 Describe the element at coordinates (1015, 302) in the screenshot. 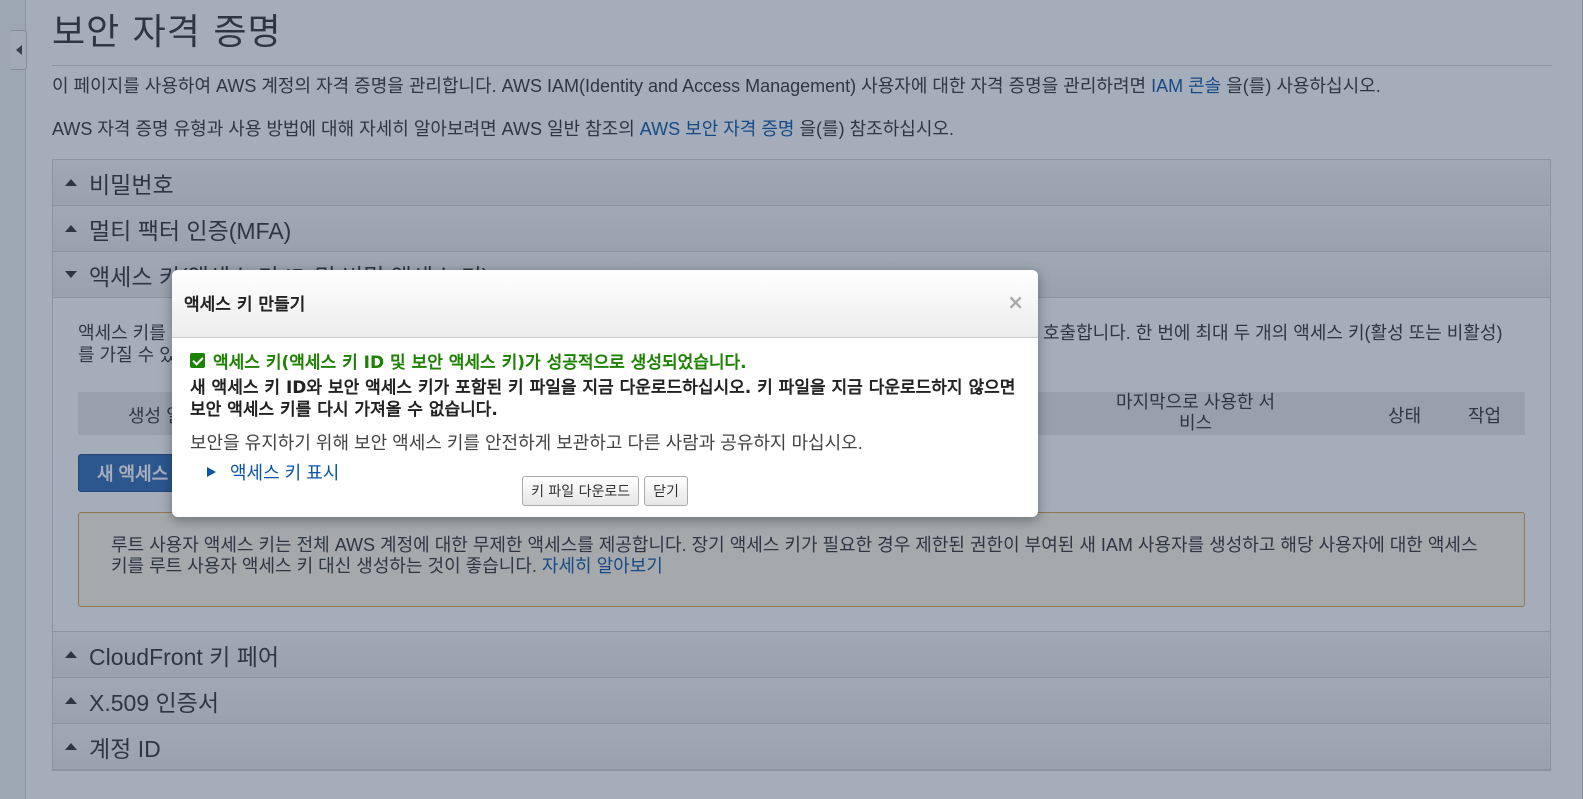

I see `close-icon: ×` at that location.